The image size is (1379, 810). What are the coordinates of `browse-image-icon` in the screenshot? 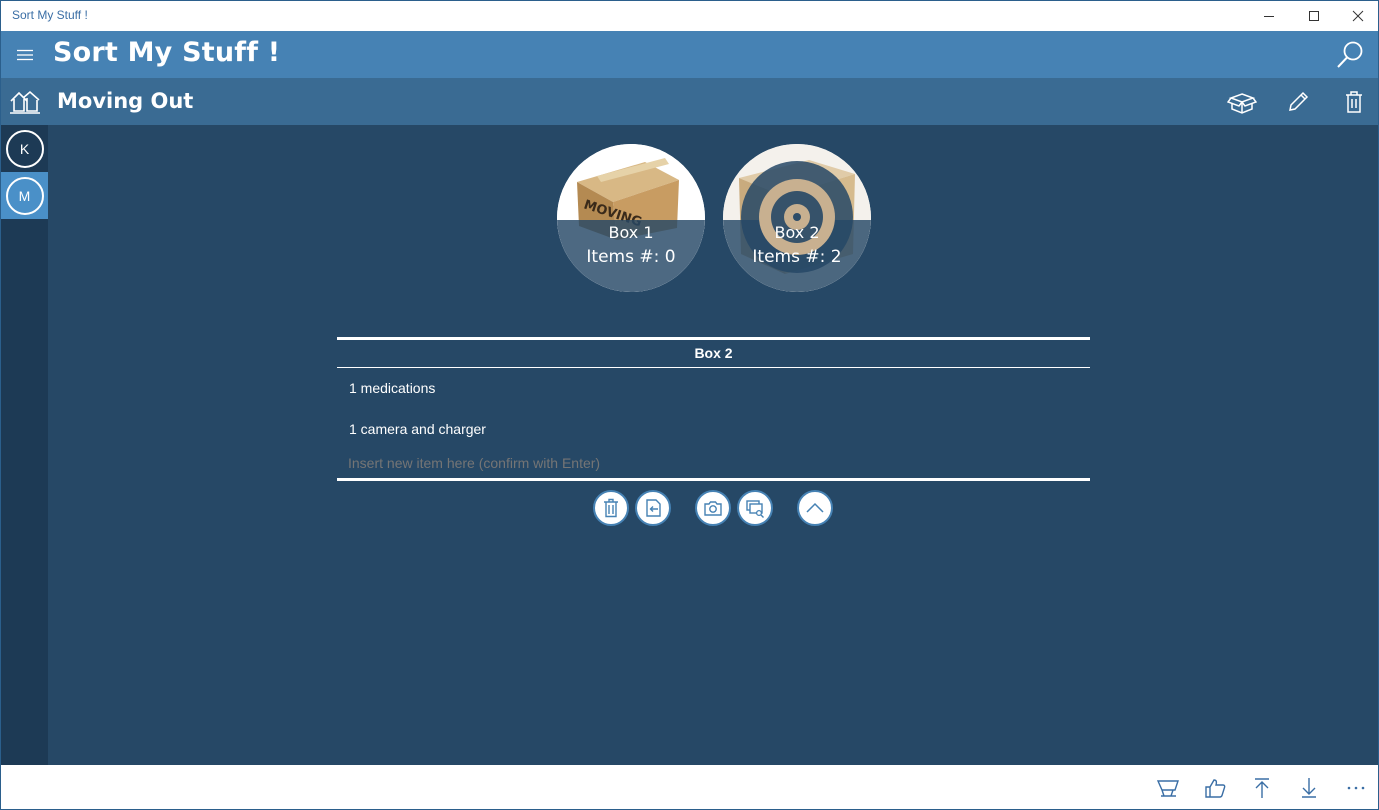 It's located at (755, 509).